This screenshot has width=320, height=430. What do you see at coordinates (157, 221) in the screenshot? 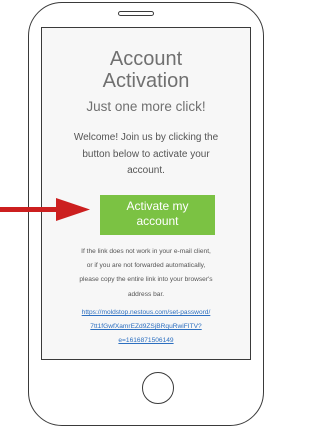
I see `activate-button-line-2: account` at bounding box center [157, 221].